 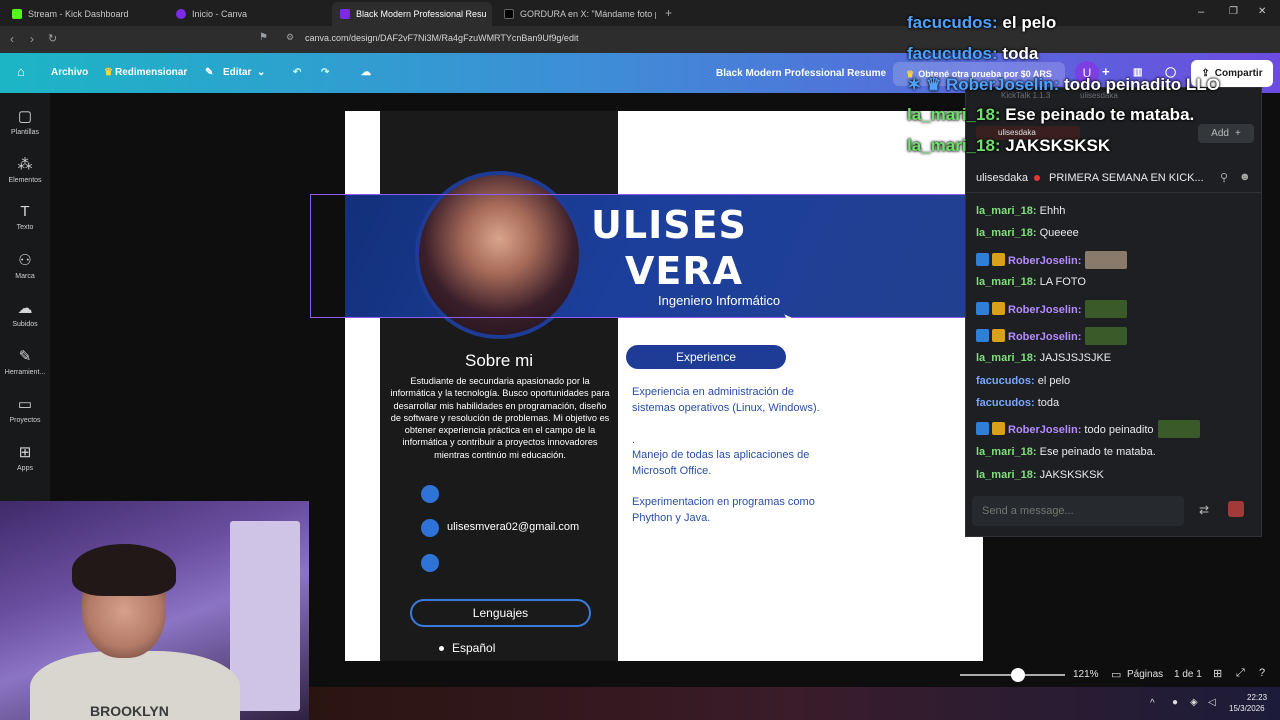 What do you see at coordinates (78, 14) in the screenshot?
I see `tab-label: Stream - Kick Dashboard` at bounding box center [78, 14].